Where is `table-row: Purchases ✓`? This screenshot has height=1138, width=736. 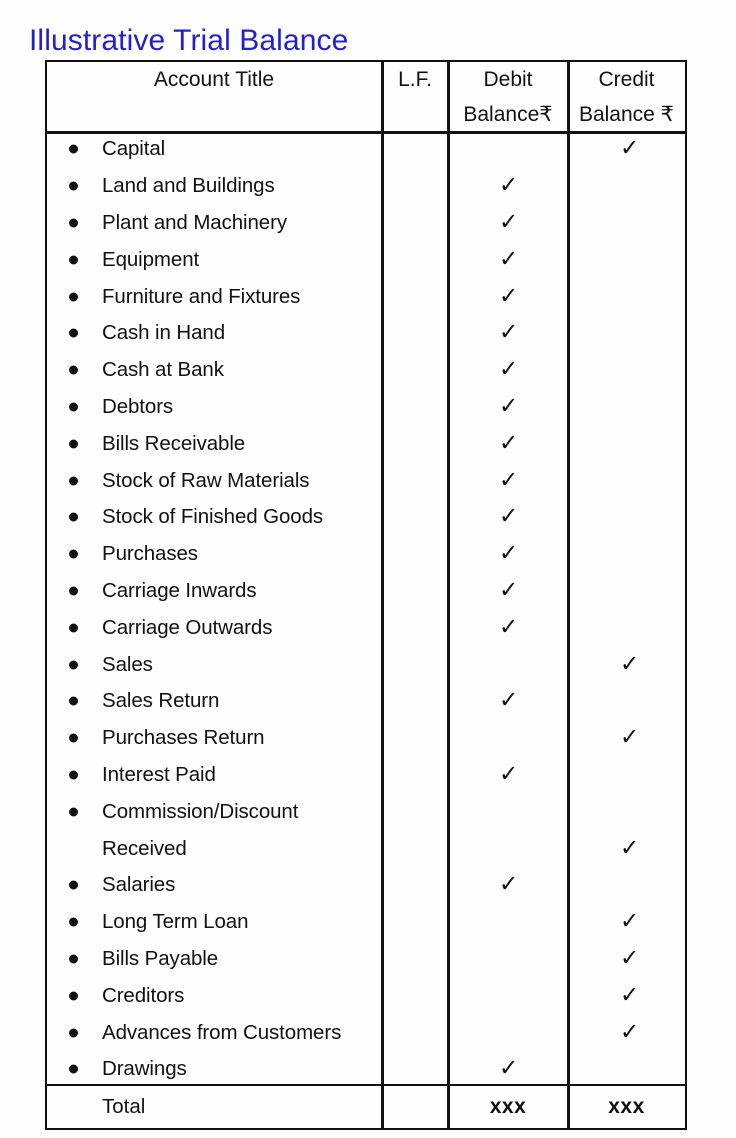
table-row: Purchases ✓ is located at coordinates (366, 554).